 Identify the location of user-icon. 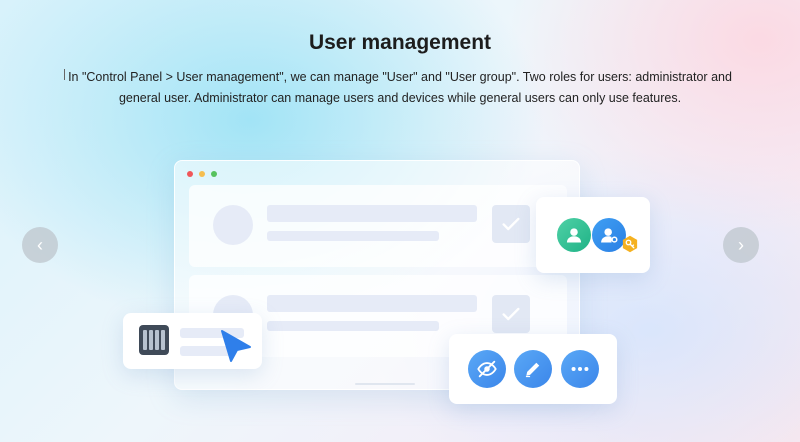
(574, 235).